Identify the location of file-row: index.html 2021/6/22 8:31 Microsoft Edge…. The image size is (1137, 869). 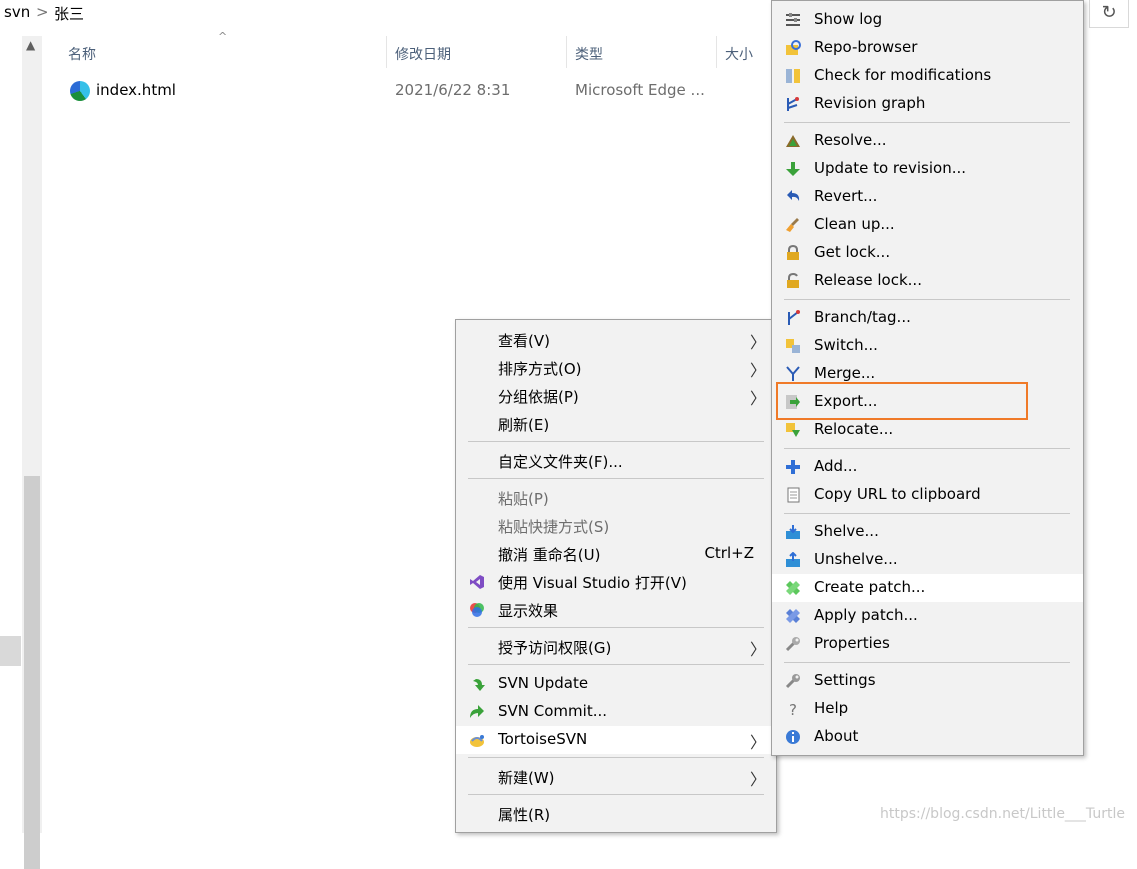
(414, 91).